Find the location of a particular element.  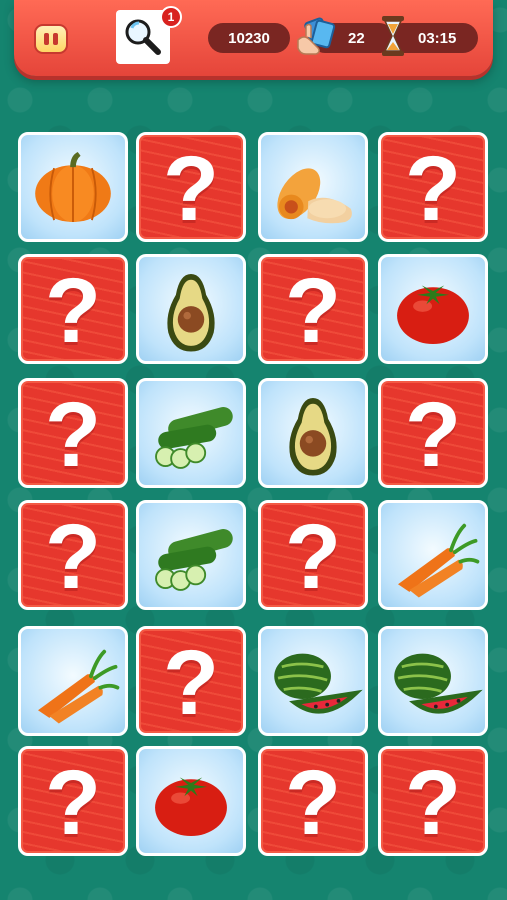

card-revealed-pumpkin is located at coordinates (73, 187).